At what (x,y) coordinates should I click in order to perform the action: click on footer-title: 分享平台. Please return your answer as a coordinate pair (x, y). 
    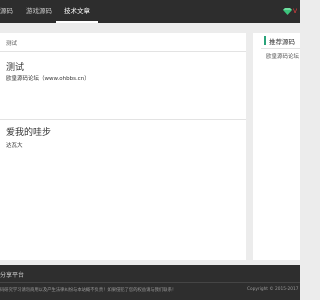
    Looking at the image, I should click on (12, 275).